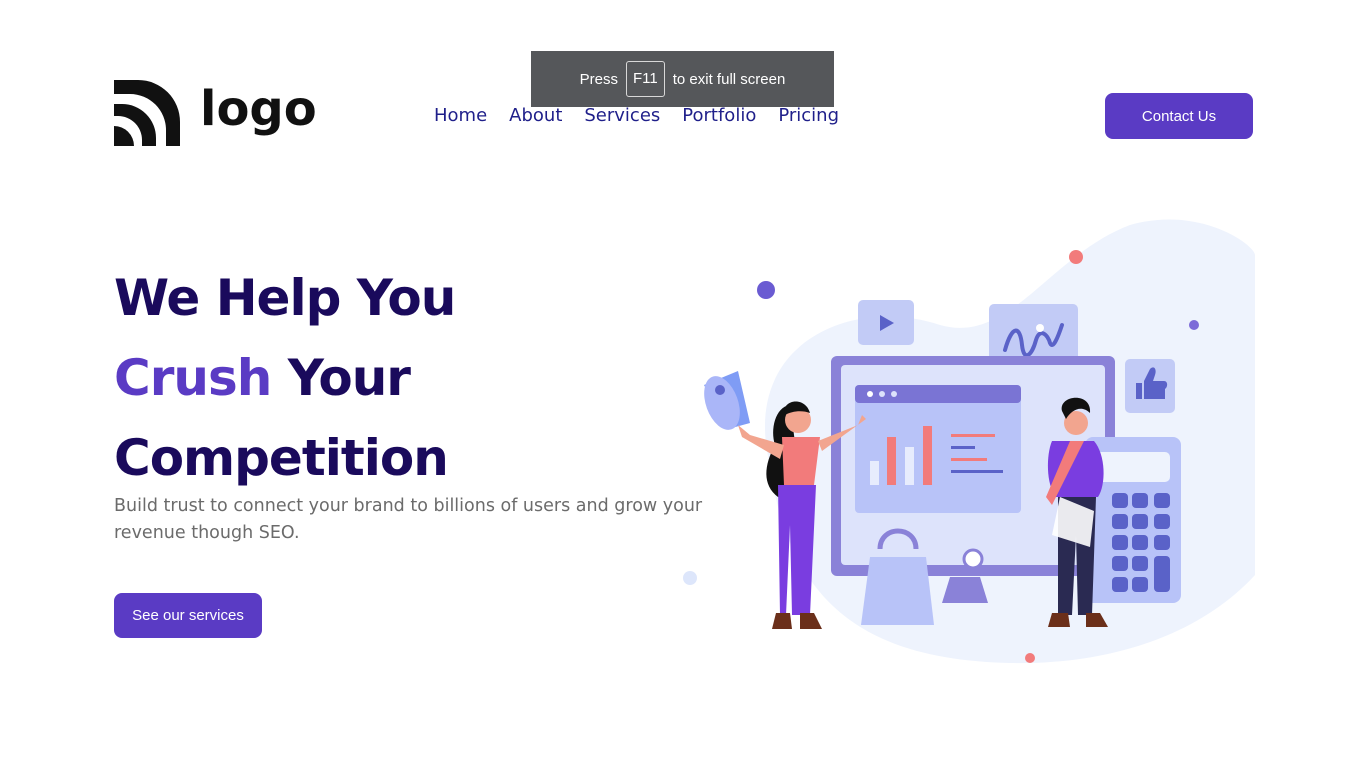  Describe the element at coordinates (193, 378) in the screenshot. I see `hero-title-accent: Crush` at that location.